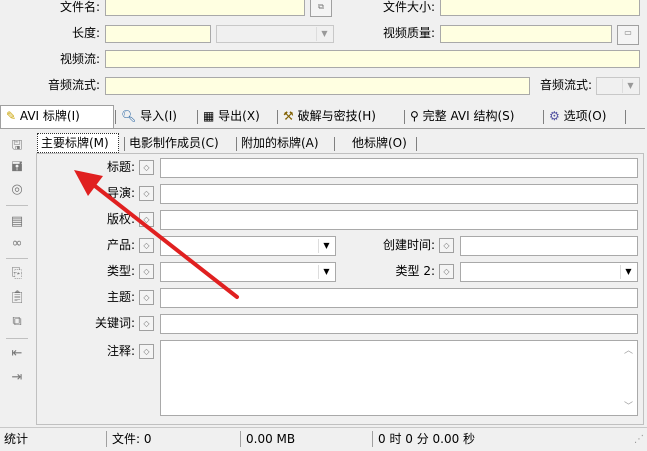 Image resolution: width=647 pixels, height=451 pixels. I want to click on status-files: 文件: 0, so click(132, 439).